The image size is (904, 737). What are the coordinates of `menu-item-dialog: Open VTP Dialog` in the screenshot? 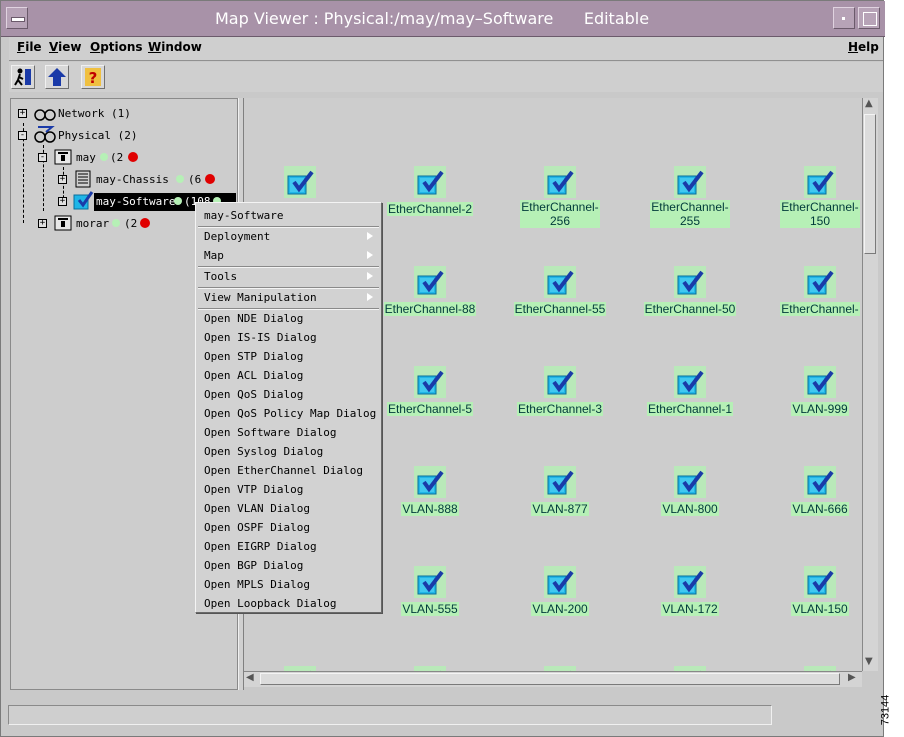 It's located at (253, 489).